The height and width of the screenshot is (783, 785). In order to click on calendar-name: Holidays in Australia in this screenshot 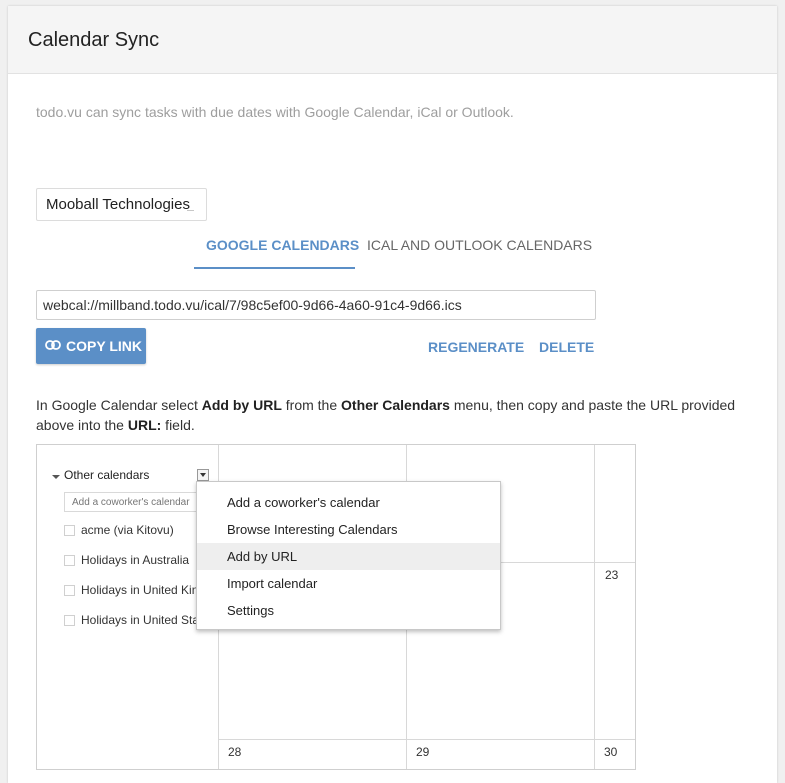, I will do `click(135, 560)`.